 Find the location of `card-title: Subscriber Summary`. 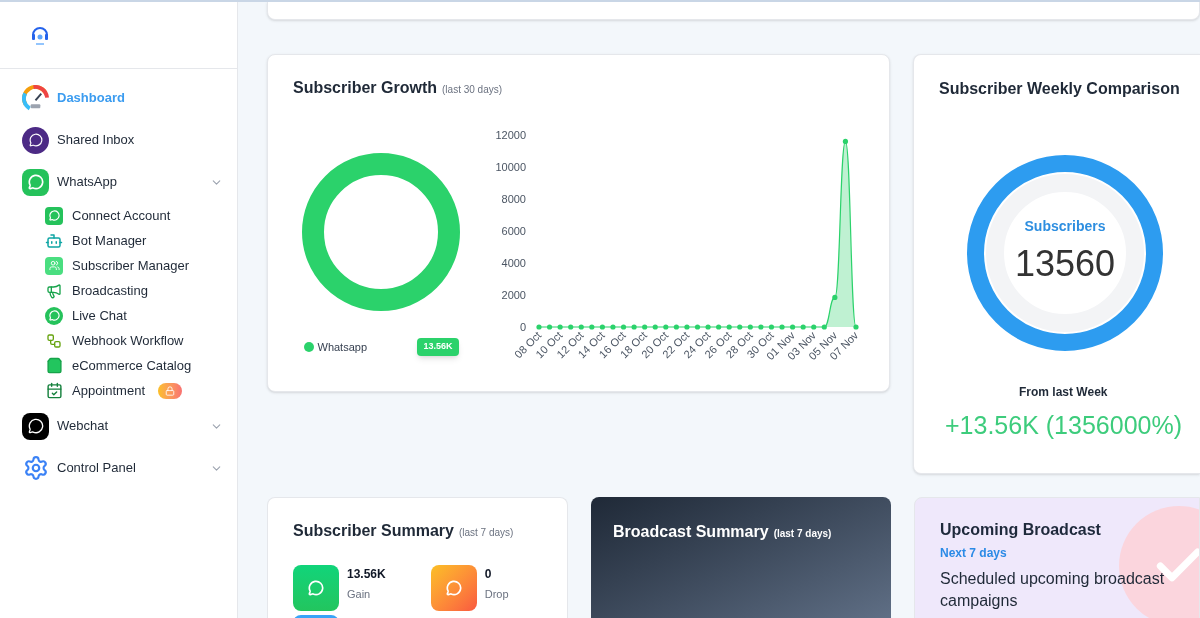

card-title: Subscriber Summary is located at coordinates (373, 531).